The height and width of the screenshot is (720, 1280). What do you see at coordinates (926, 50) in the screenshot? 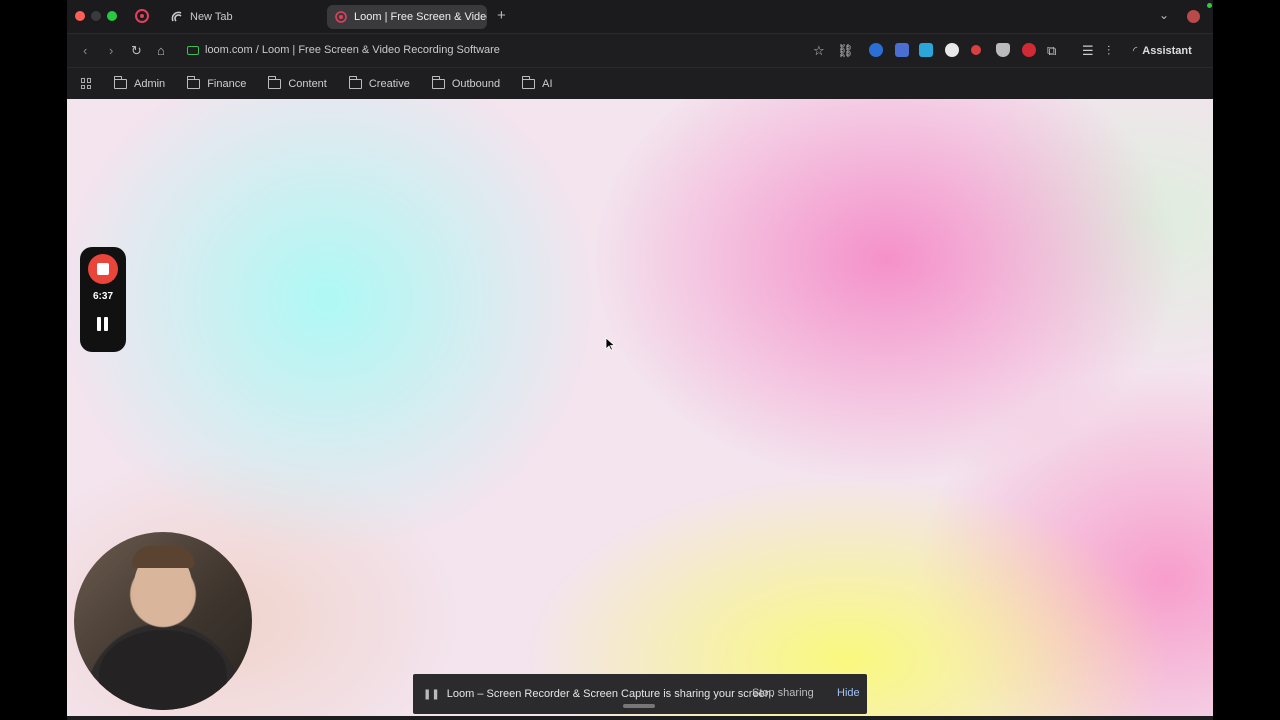
I see `extension-play-icon` at bounding box center [926, 50].